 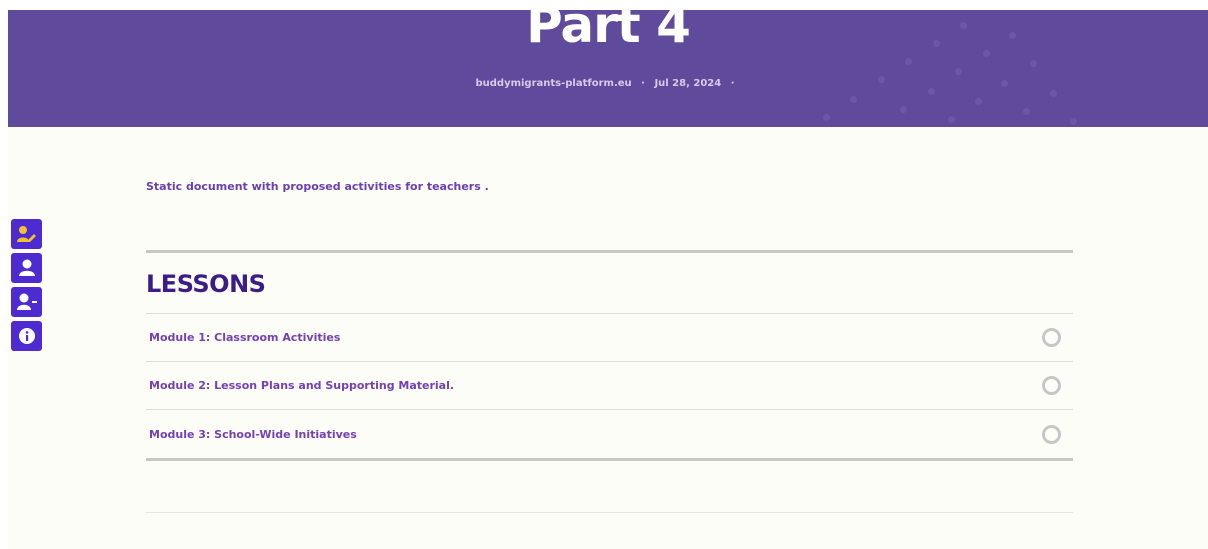 I want to click on post-date: Jul 28, 2024, so click(x=688, y=83).